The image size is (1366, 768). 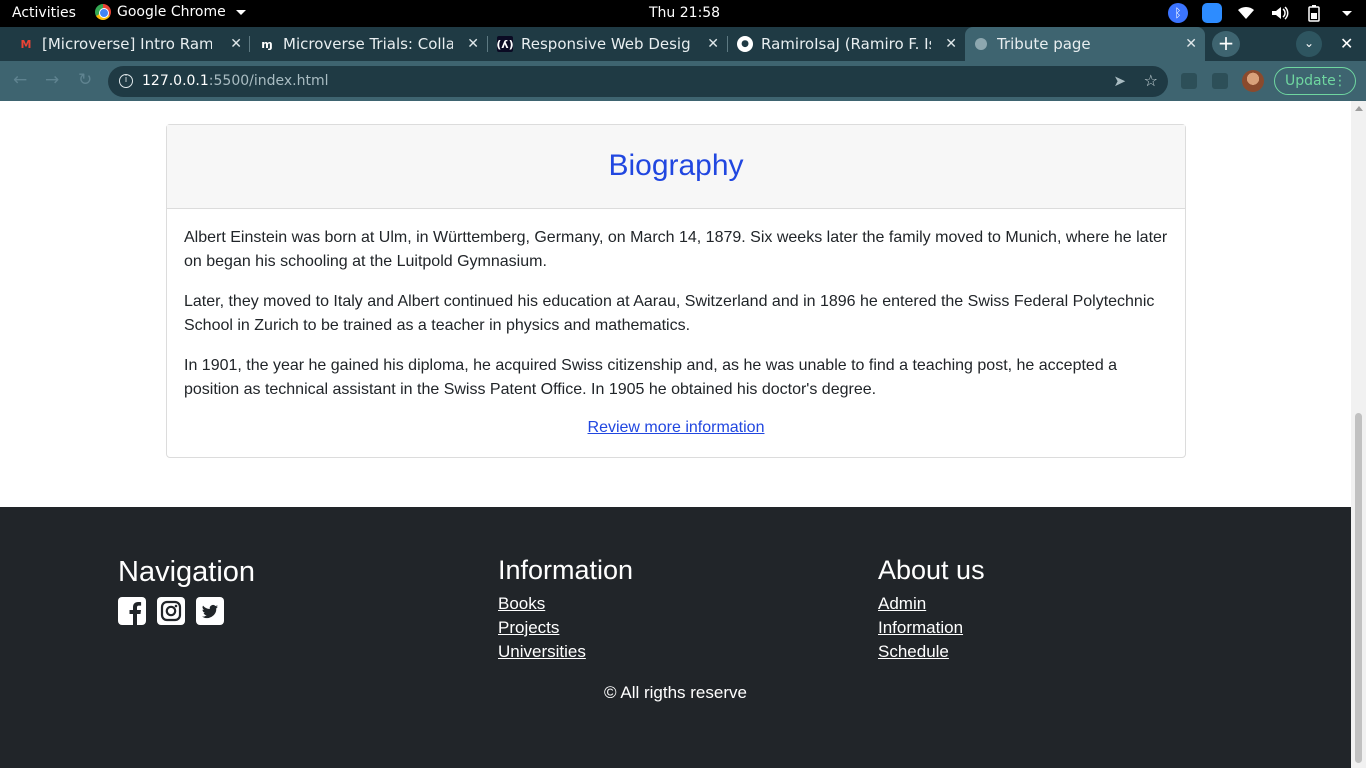 I want to click on footer-link-books: Books, so click(x=565, y=604).